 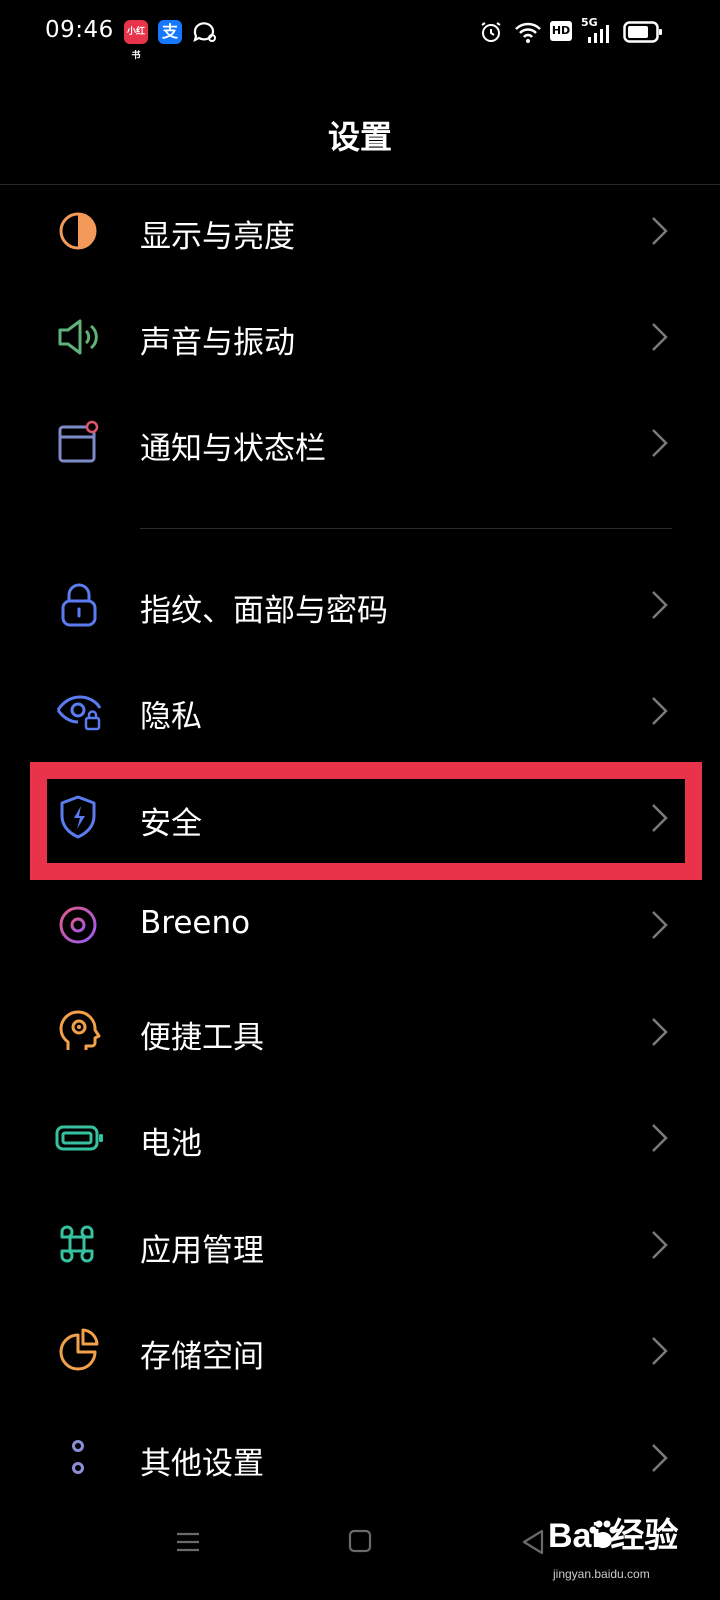 I want to click on chat-bubble-icon, so click(x=204, y=32).